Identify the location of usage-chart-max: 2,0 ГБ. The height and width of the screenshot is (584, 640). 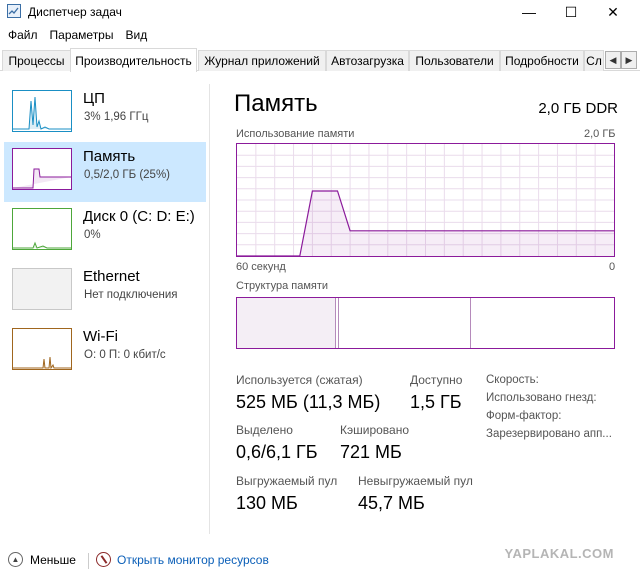
(600, 134).